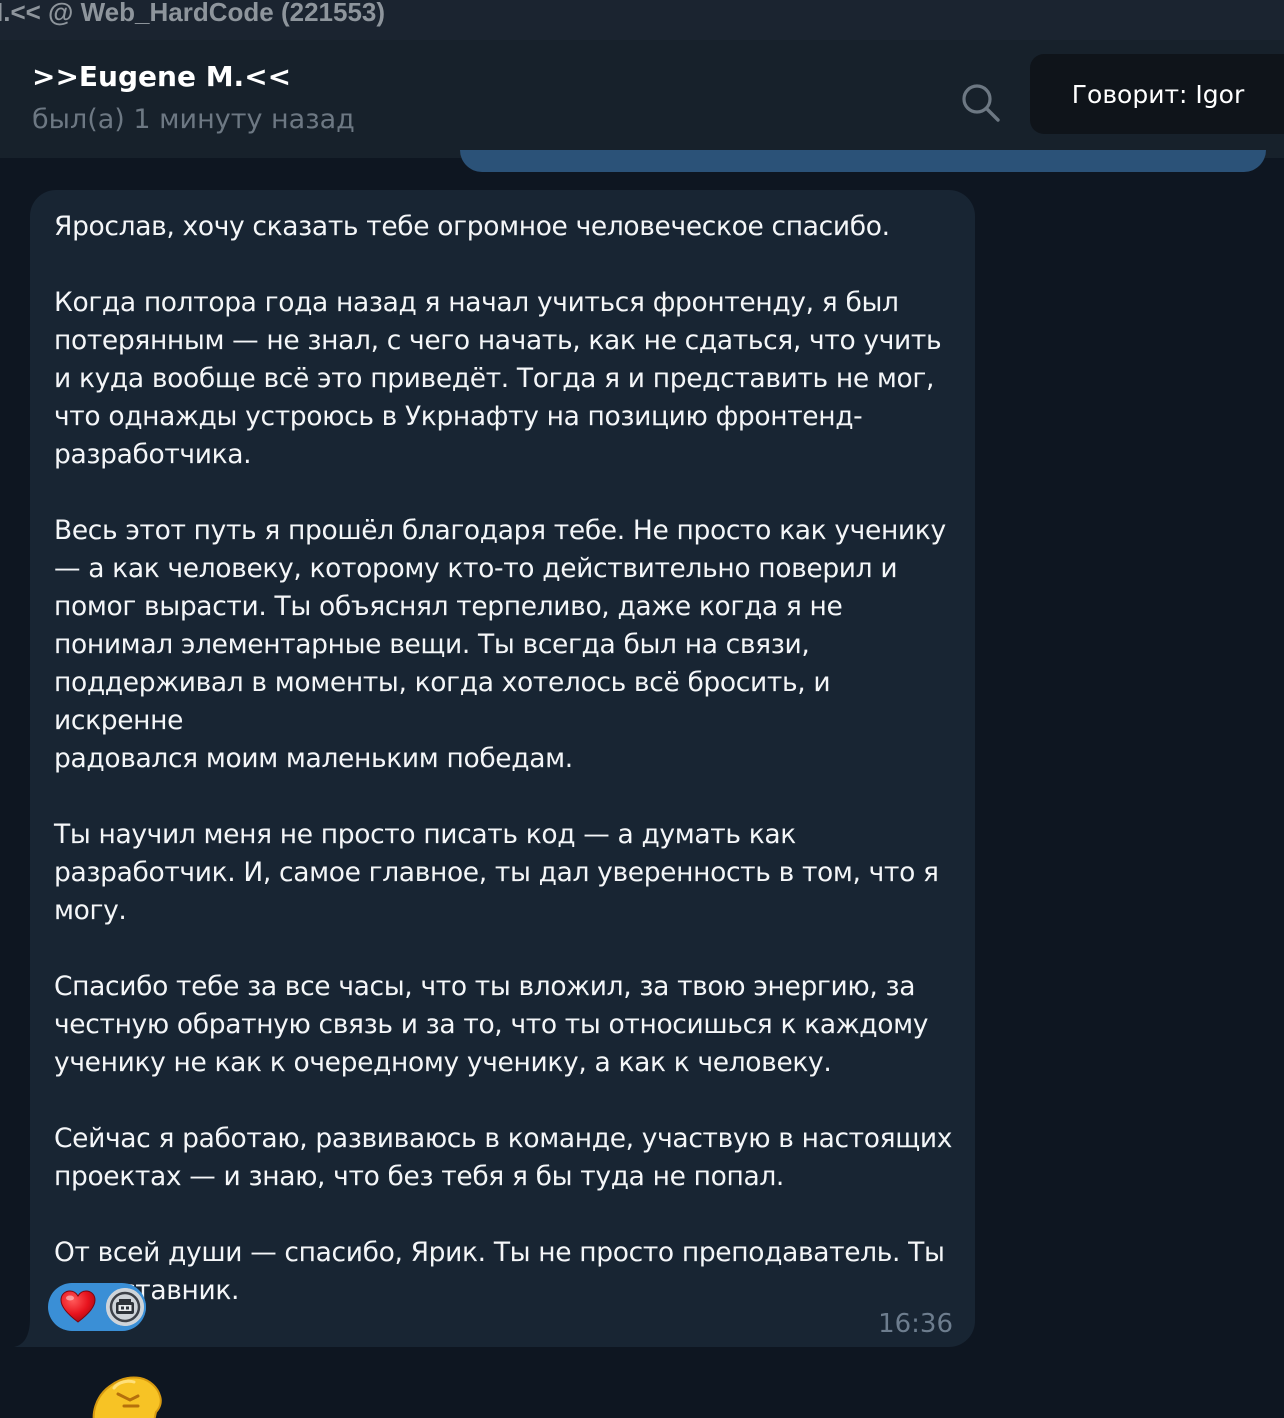  What do you see at coordinates (193, 119) in the screenshot?
I see `peer-status: был(а) 1 минуту назад` at bounding box center [193, 119].